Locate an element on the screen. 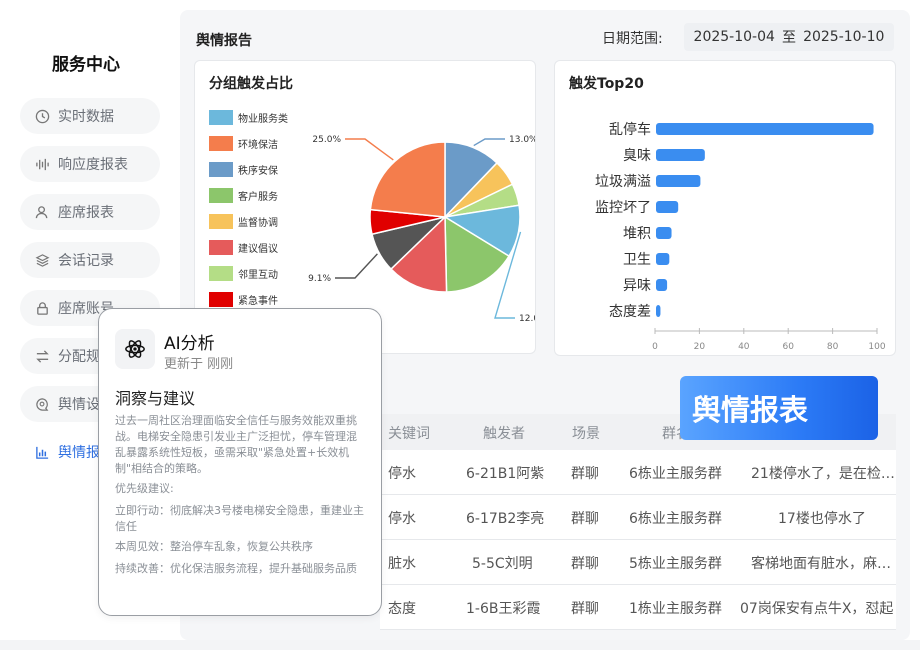 The image size is (920, 650). legend-item: 客户服务 is located at coordinates (243, 195).